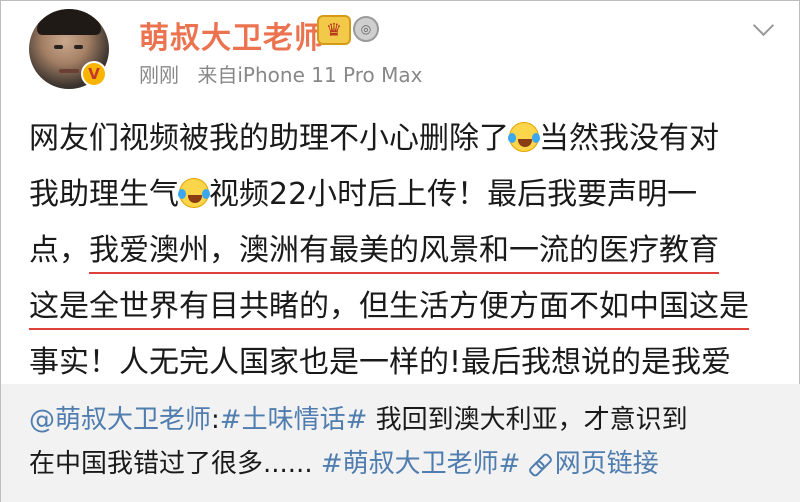 Image resolution: width=800 pixels, height=502 pixels. What do you see at coordinates (58, 47) in the screenshot?
I see `avatar-eye-left` at bounding box center [58, 47].